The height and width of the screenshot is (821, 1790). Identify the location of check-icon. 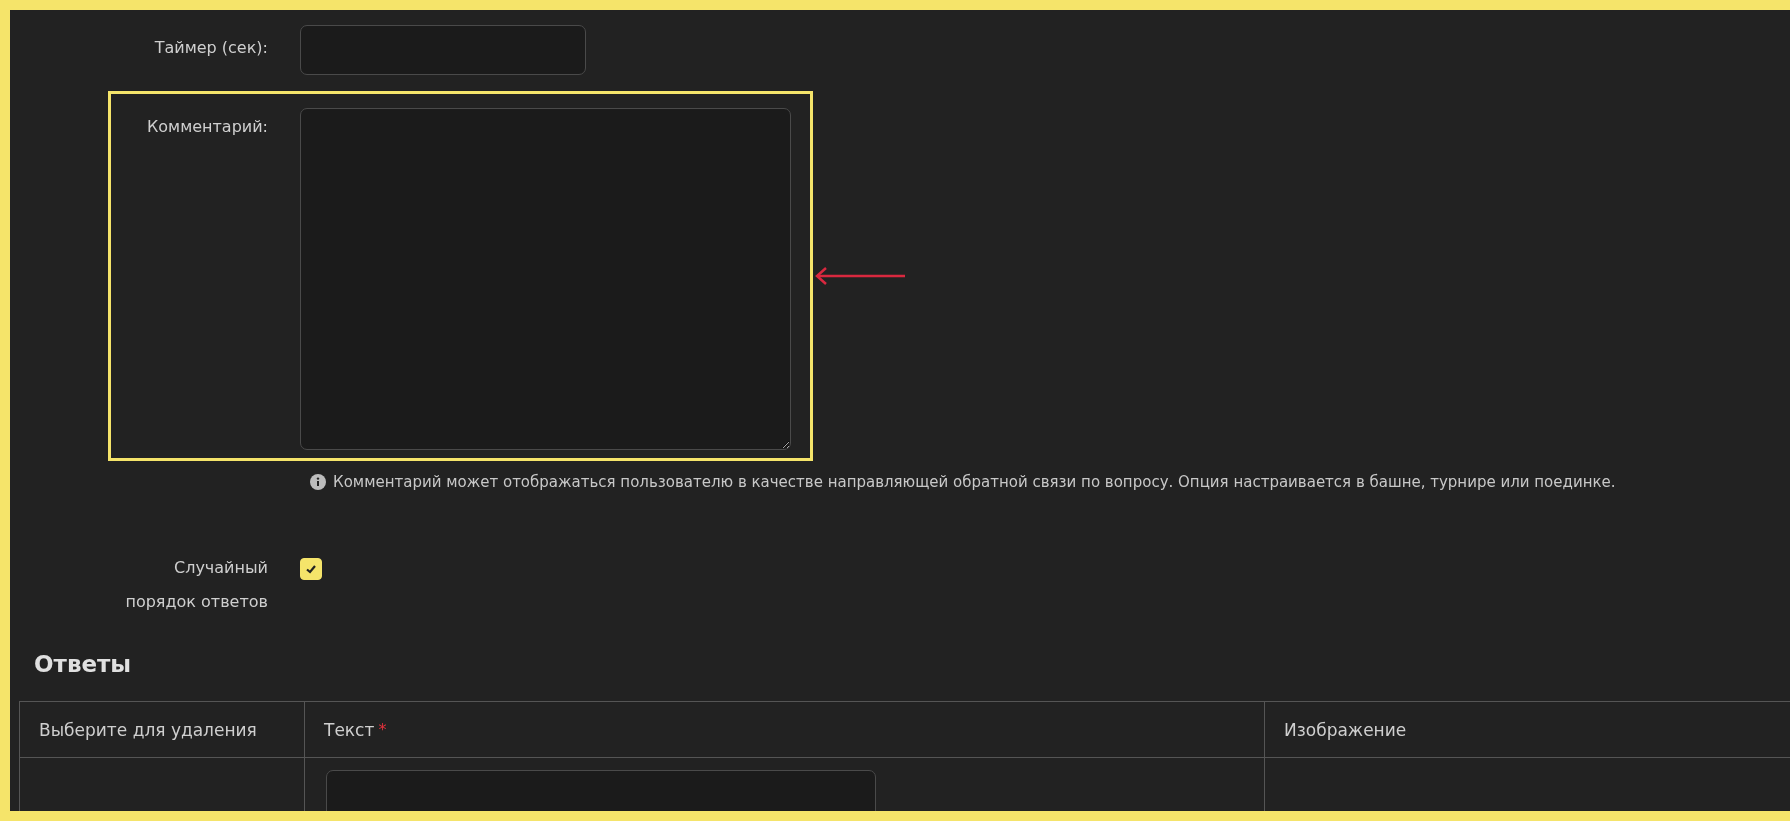
(311, 569).